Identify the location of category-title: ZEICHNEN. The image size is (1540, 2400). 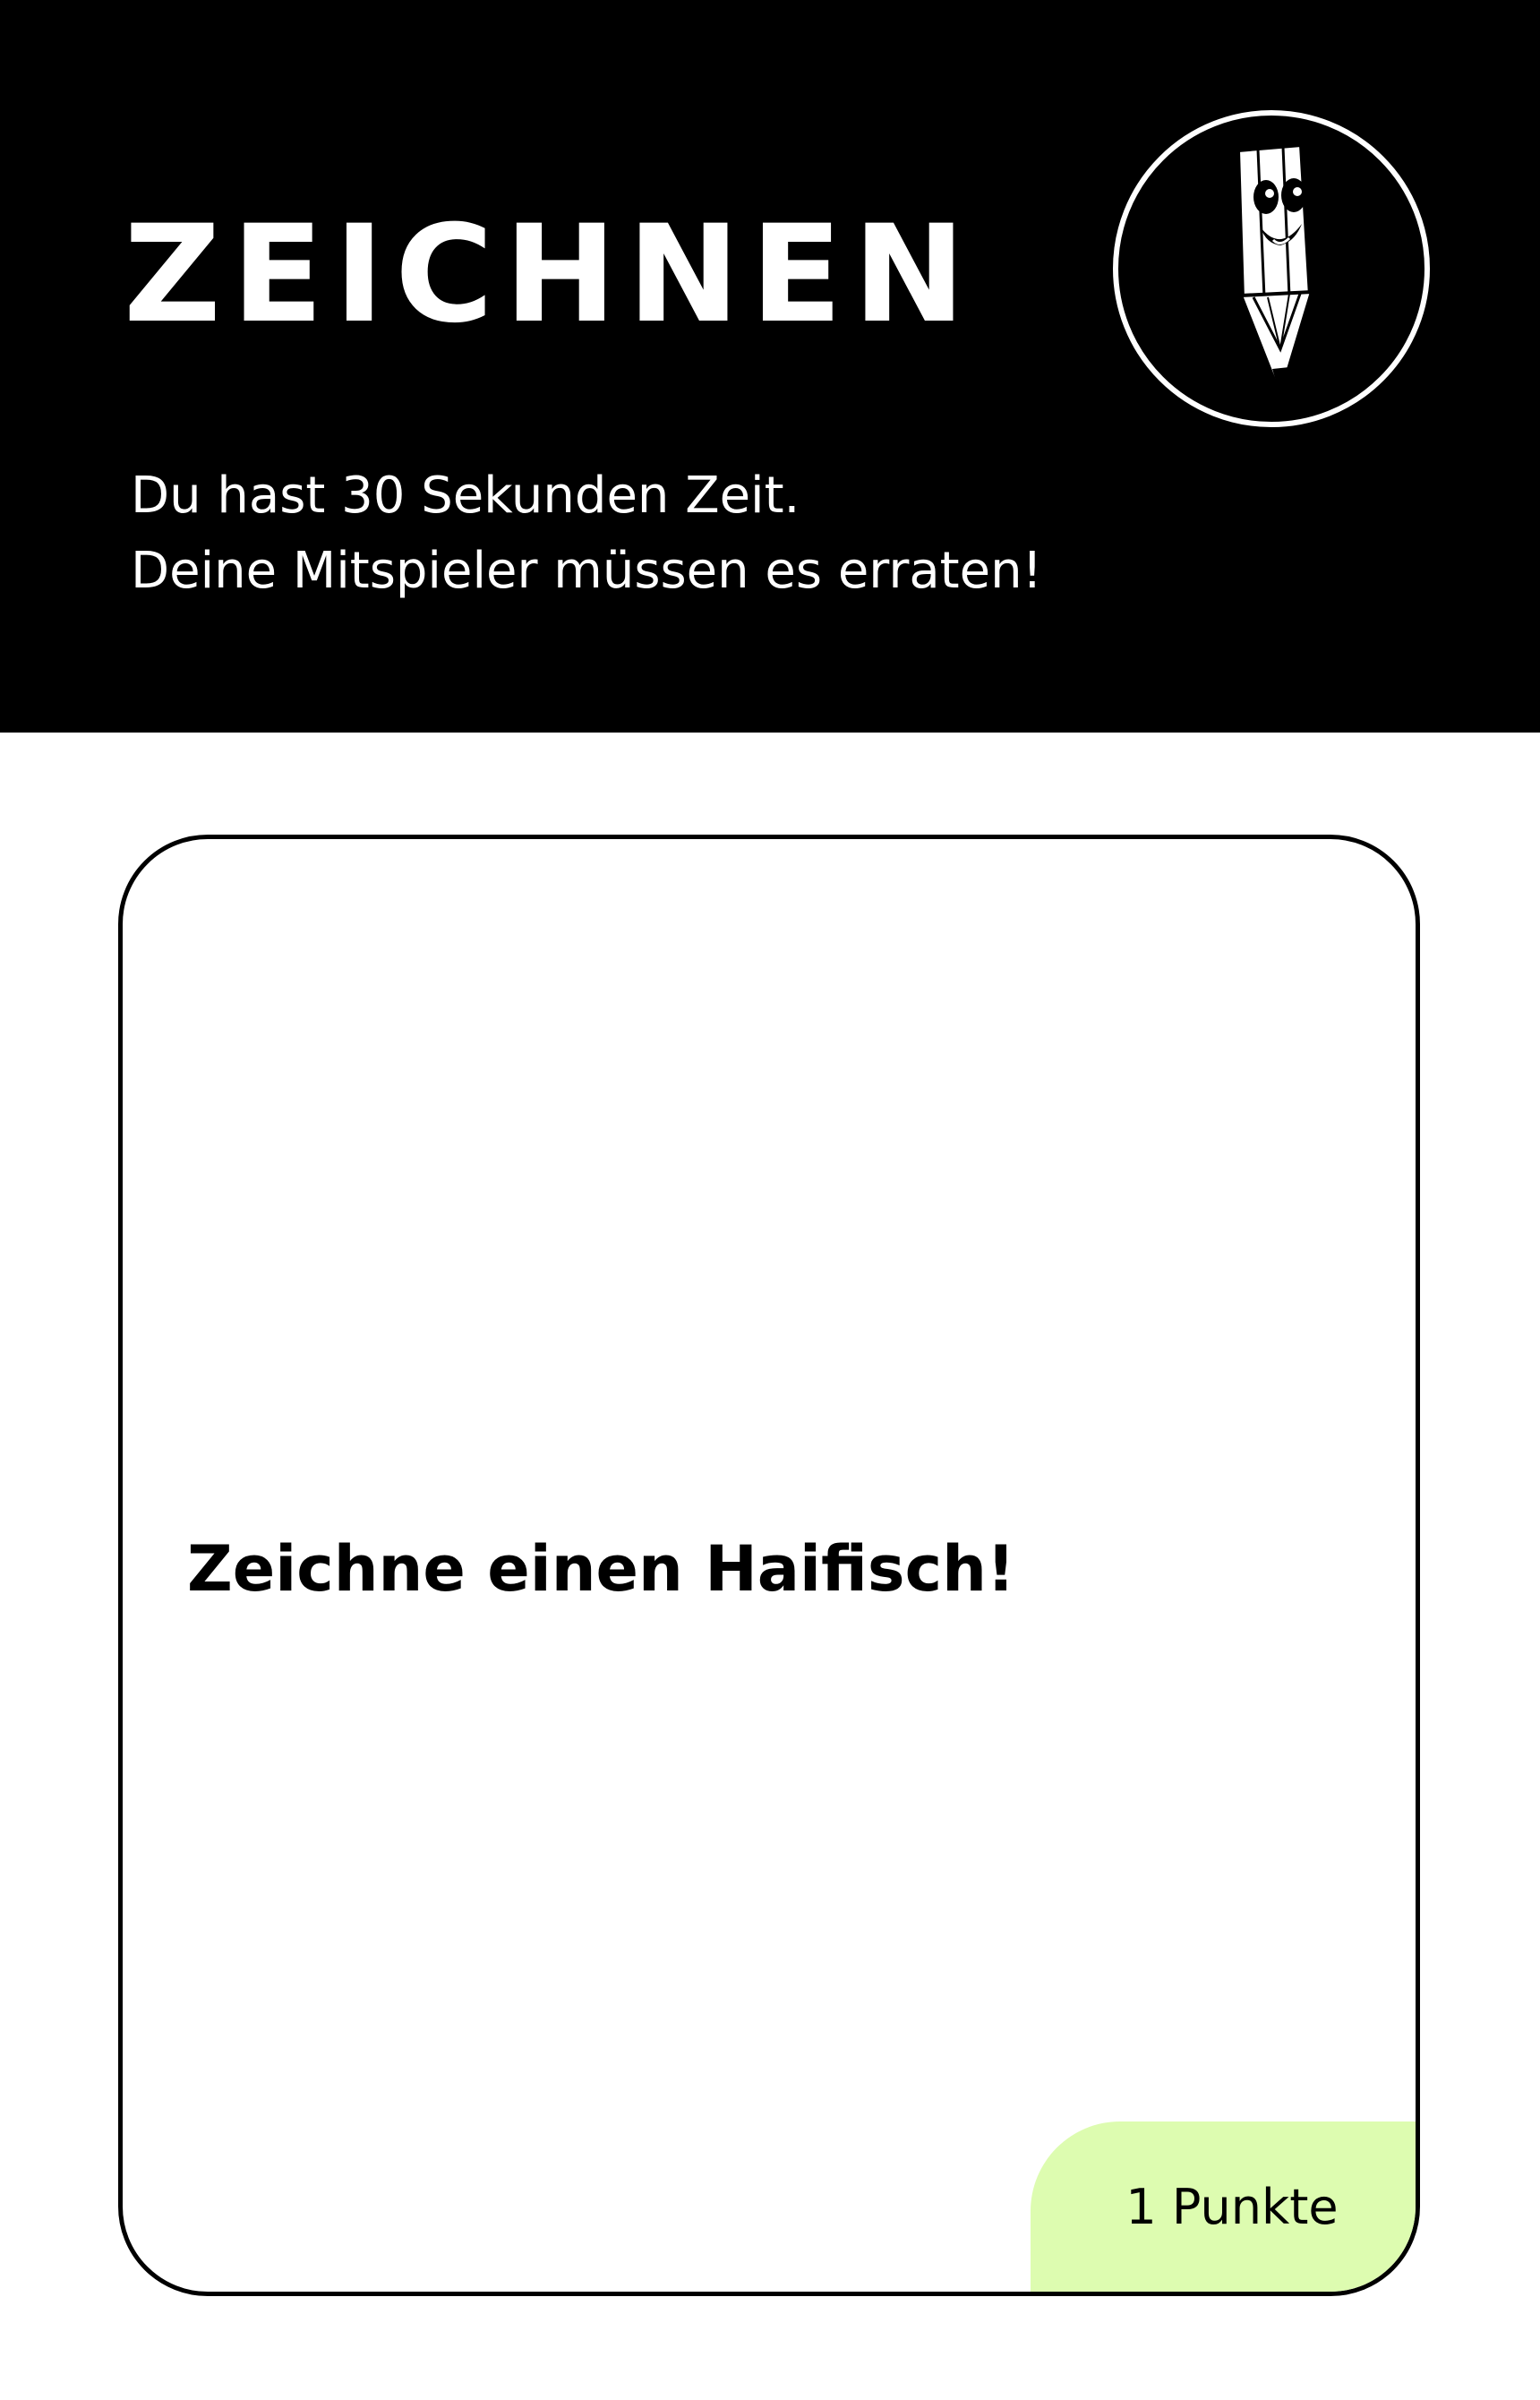
(550, 275).